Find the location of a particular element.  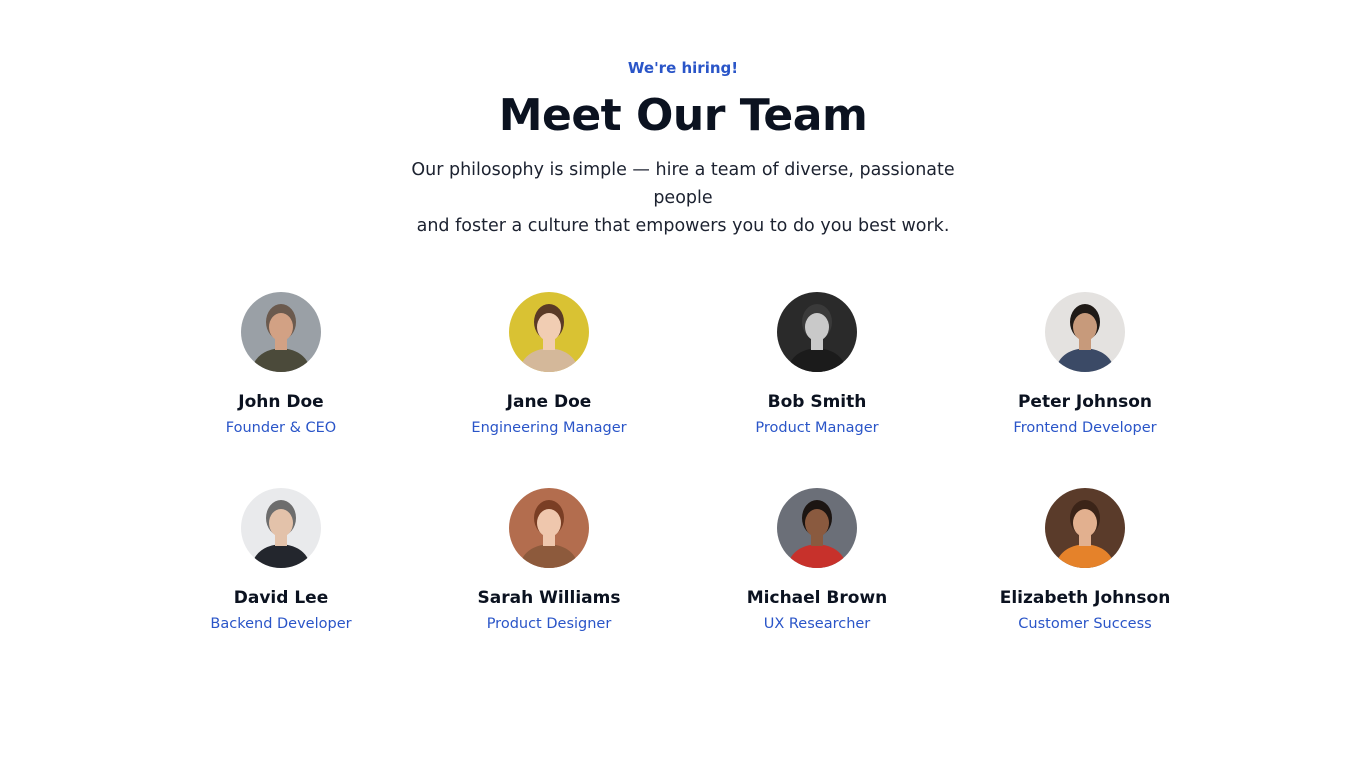

page-title: Meet Our Team is located at coordinates (683, 115).